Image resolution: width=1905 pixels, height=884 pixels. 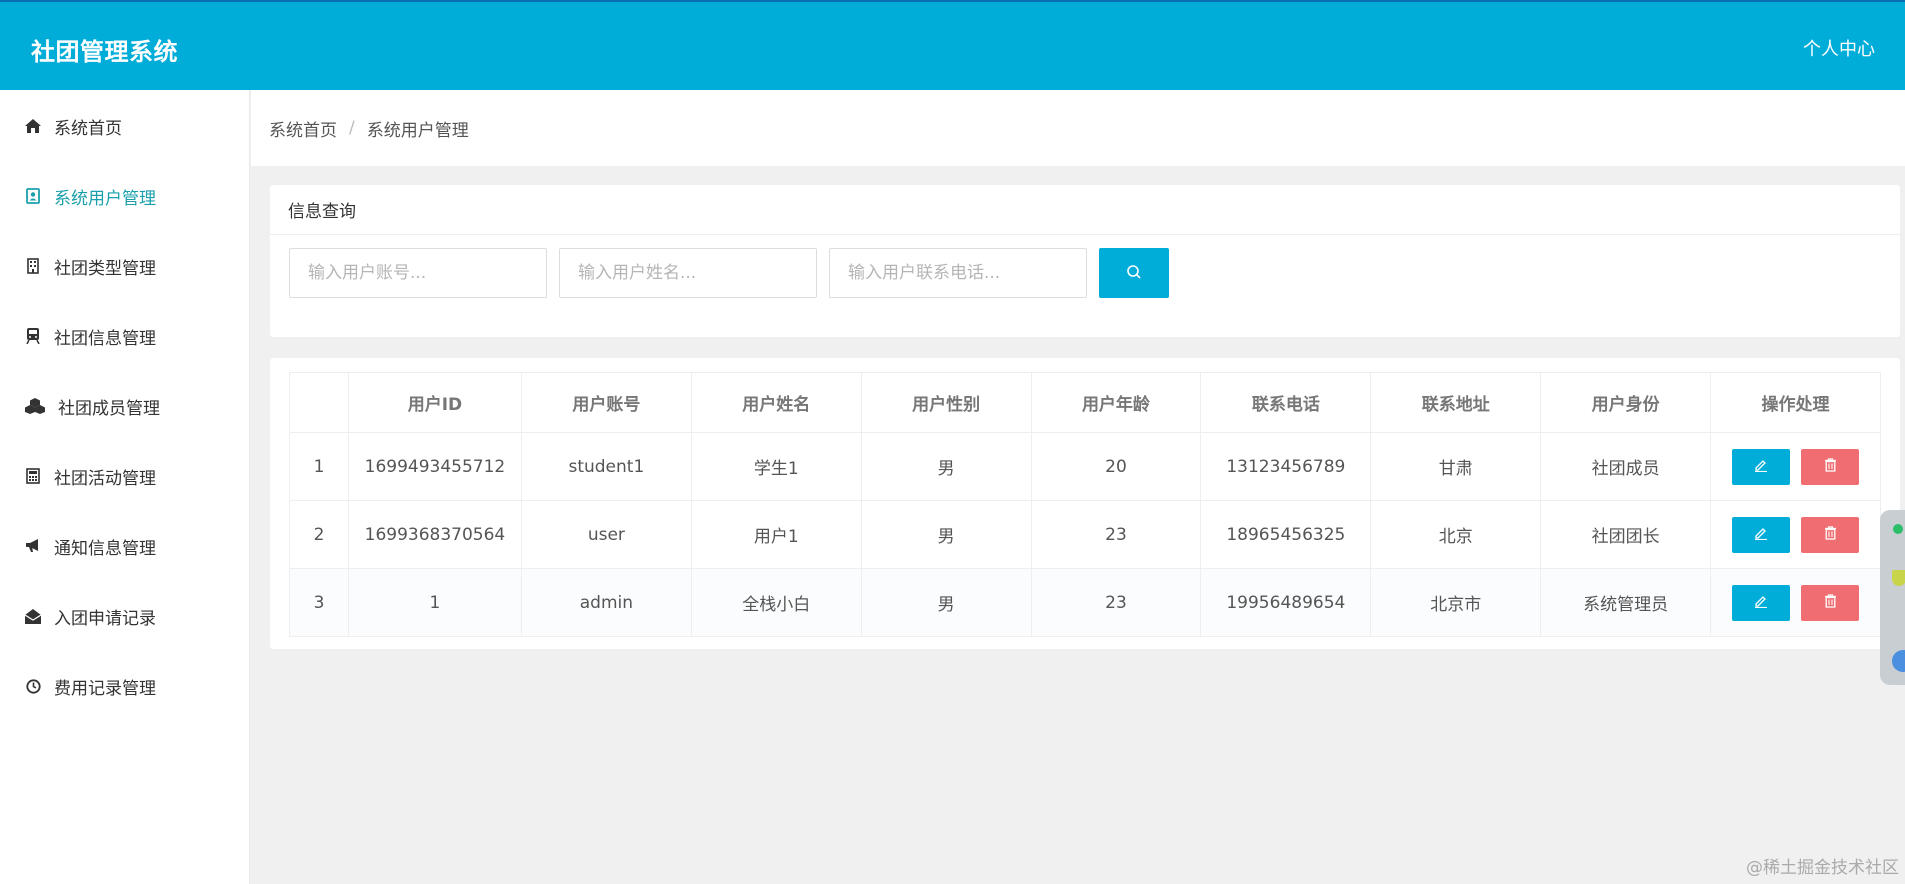 I want to click on sidebar-item-label: 社团成员管理, so click(x=109, y=408).